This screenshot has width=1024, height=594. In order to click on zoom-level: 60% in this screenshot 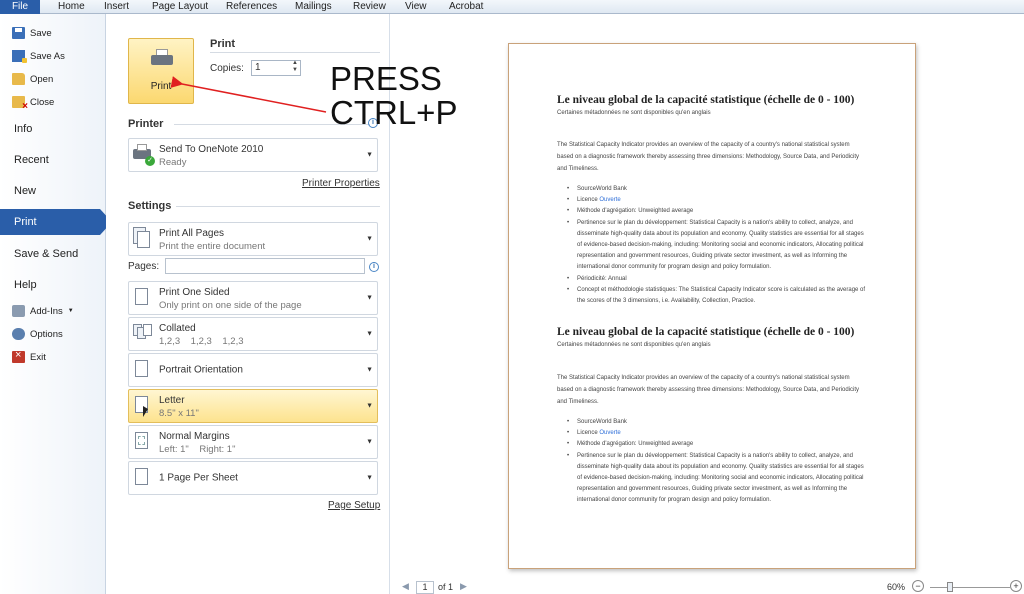, I will do `click(896, 587)`.